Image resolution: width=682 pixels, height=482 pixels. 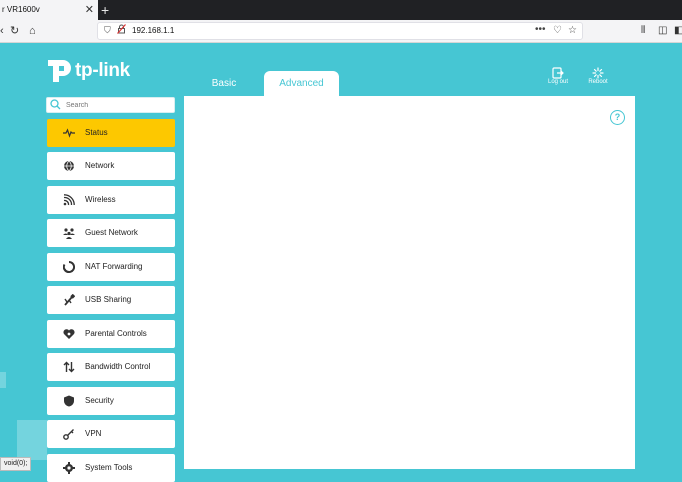 I want to click on sidebar-item-label: VPN, so click(x=93, y=433).